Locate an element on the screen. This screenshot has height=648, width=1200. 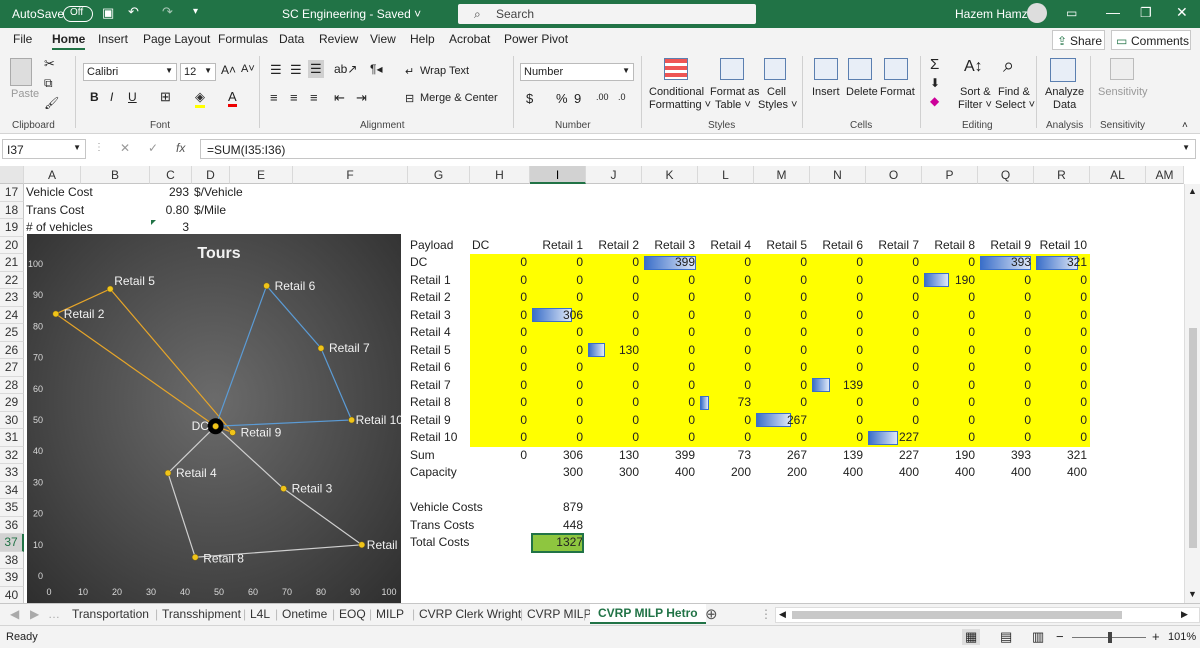
insert-cells-icon is located at coordinates (826, 69).